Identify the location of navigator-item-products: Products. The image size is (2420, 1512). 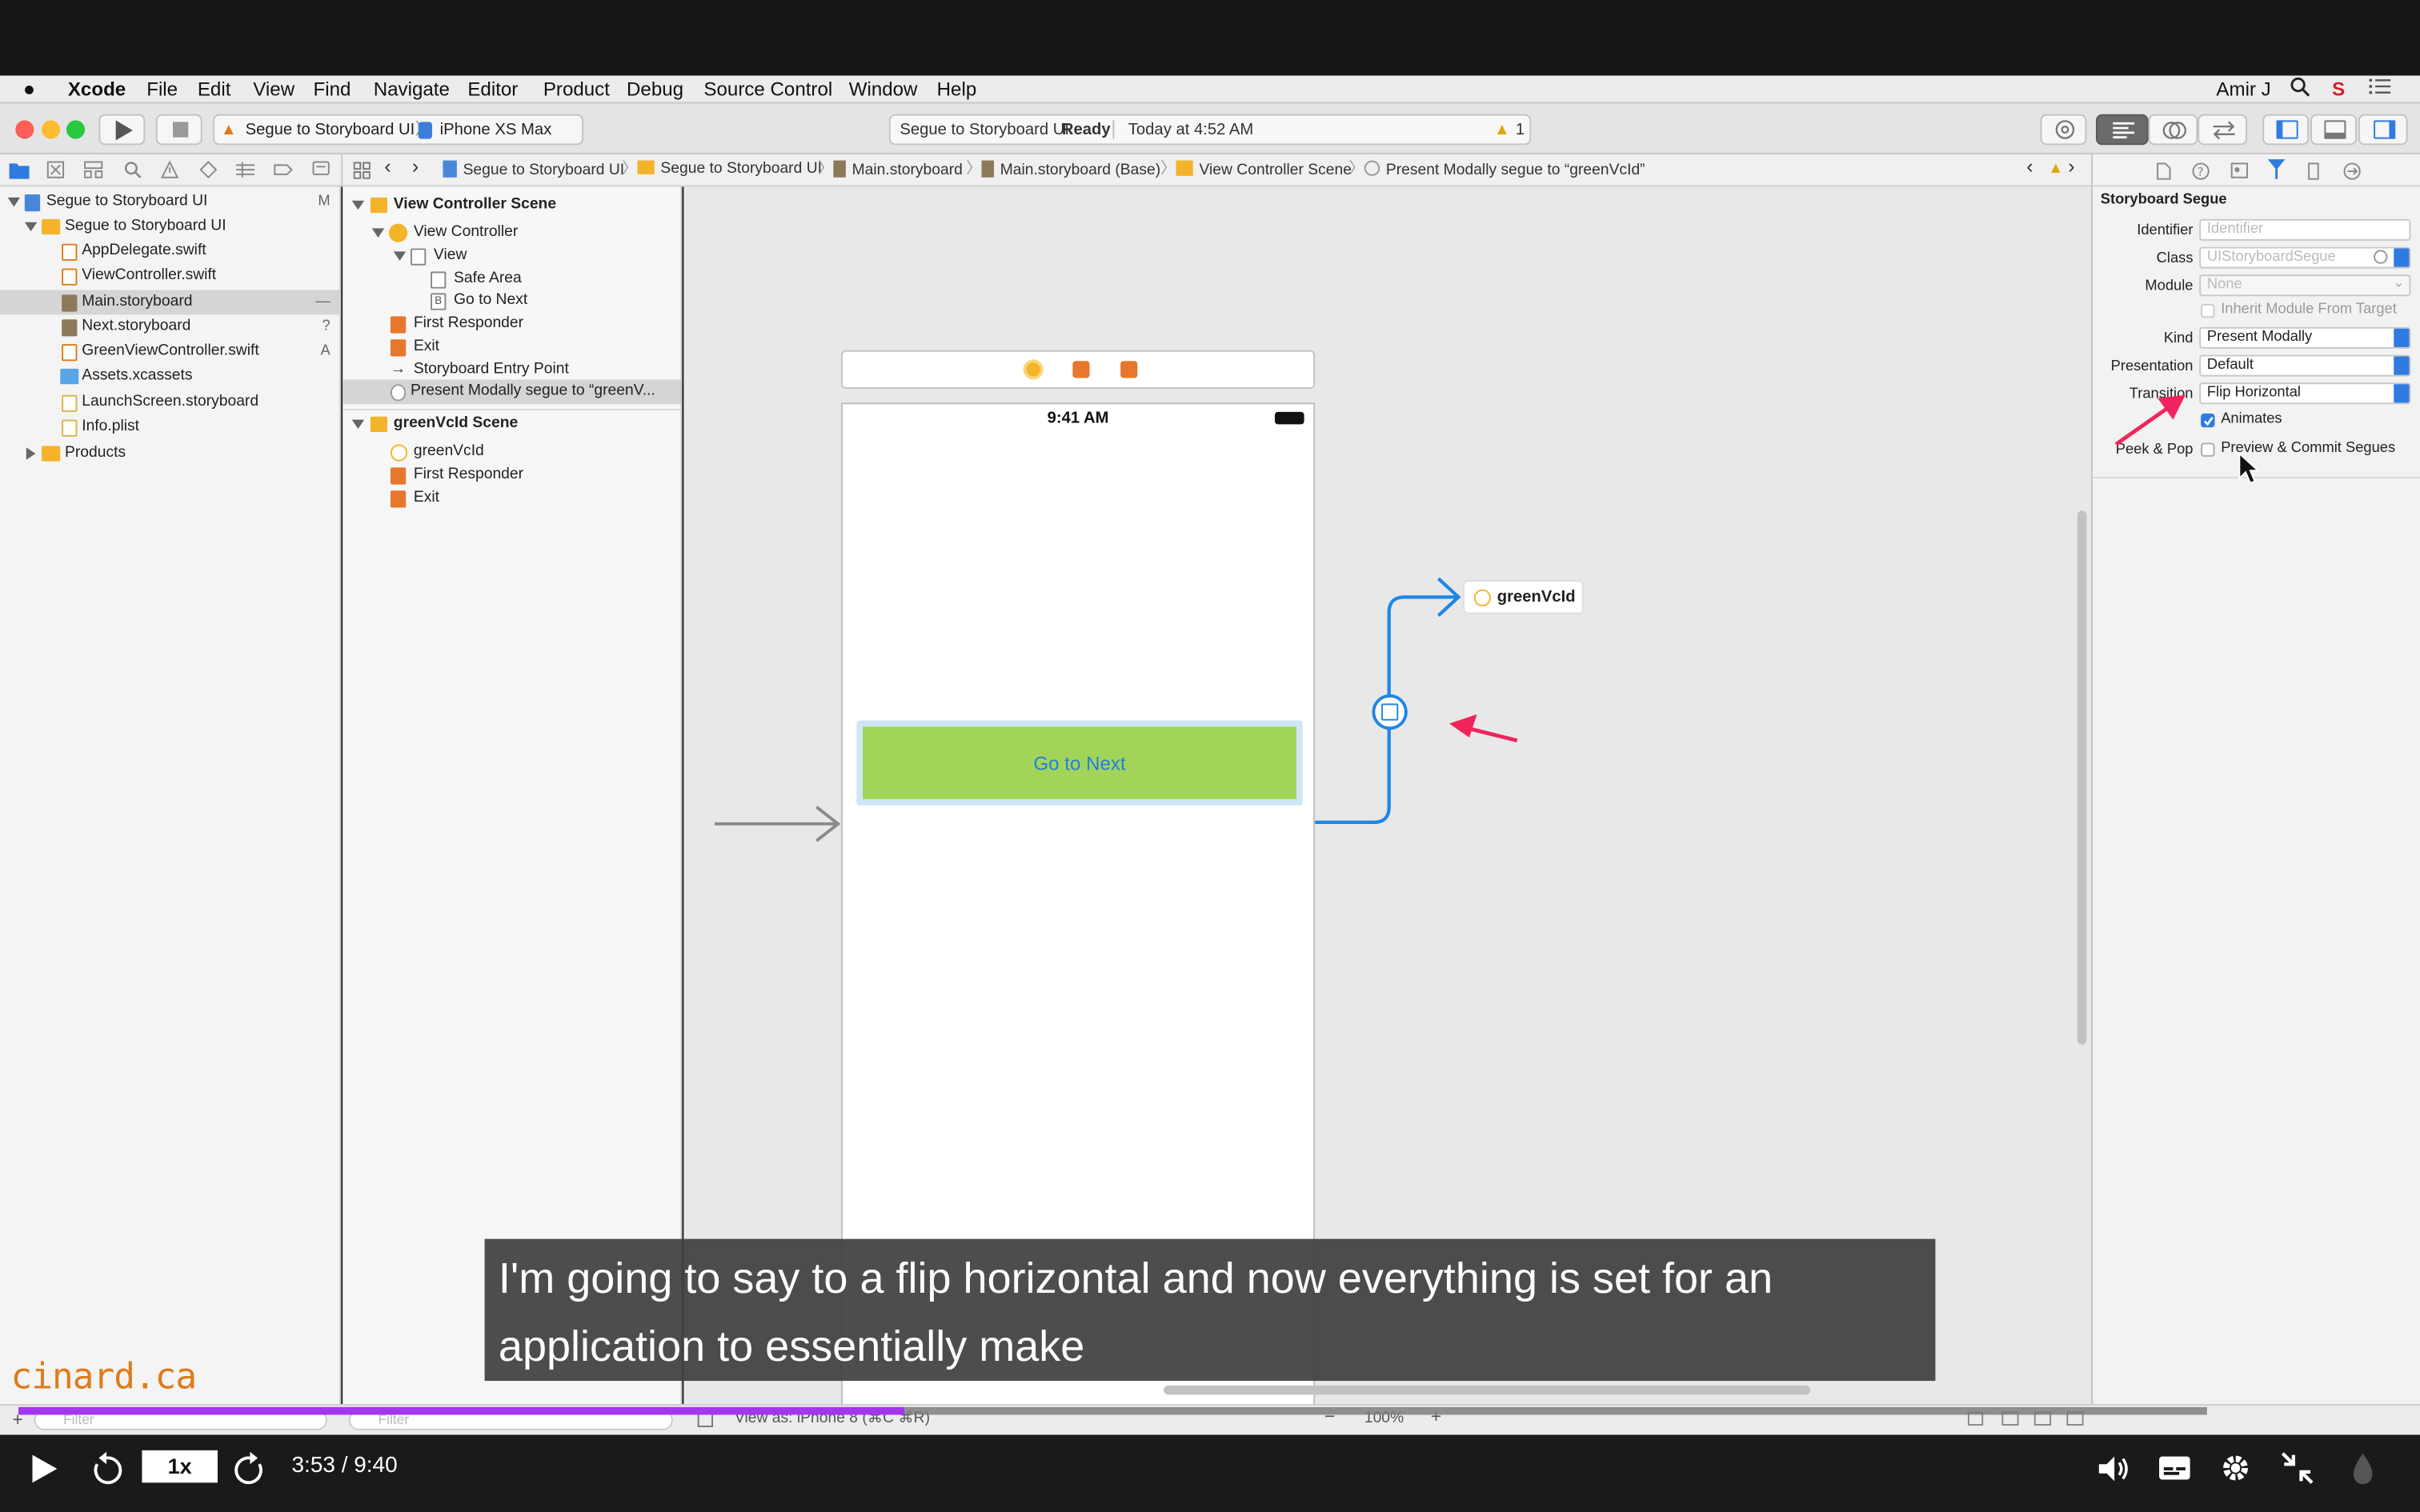
(169, 454).